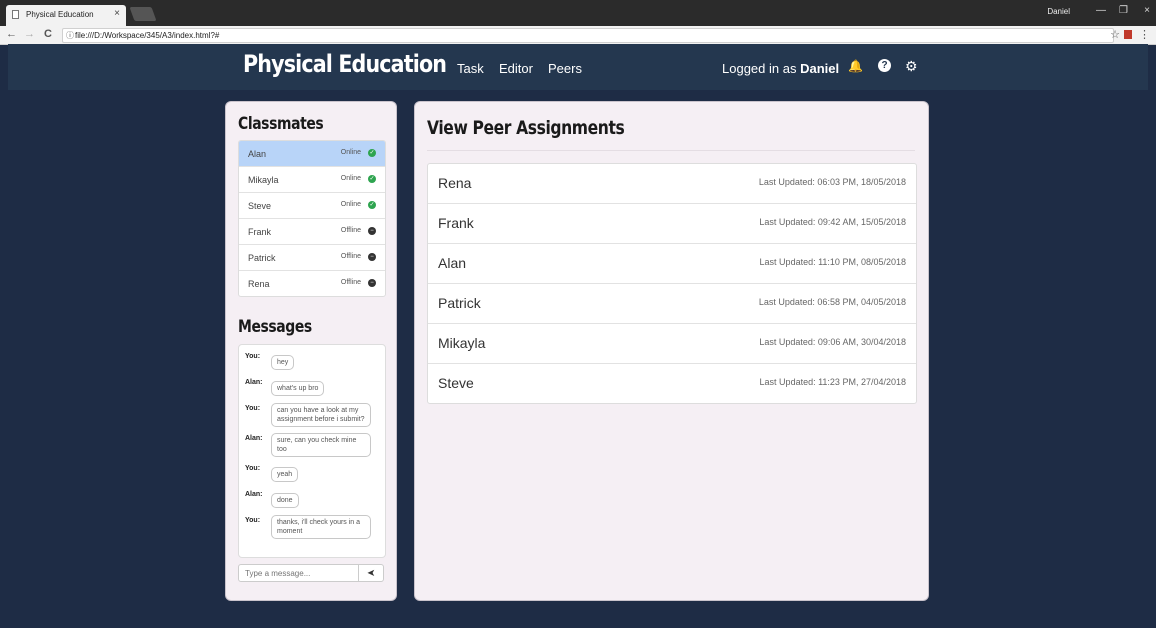  What do you see at coordinates (820, 68) in the screenshot?
I see `username: Daniel` at bounding box center [820, 68].